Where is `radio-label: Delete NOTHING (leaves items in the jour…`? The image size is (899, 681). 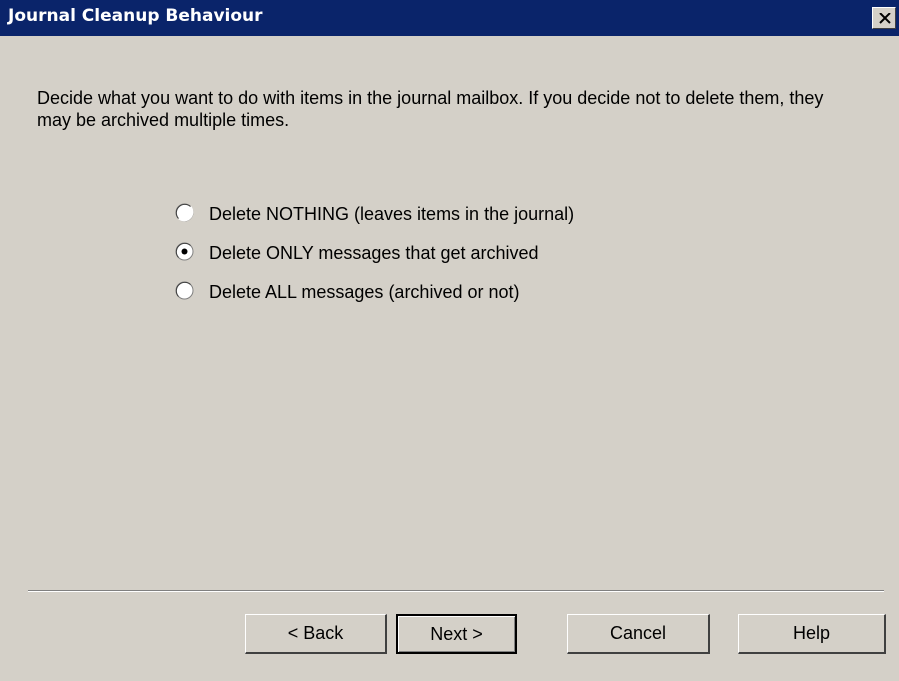 radio-label: Delete NOTHING (leaves items in the jour… is located at coordinates (391, 214).